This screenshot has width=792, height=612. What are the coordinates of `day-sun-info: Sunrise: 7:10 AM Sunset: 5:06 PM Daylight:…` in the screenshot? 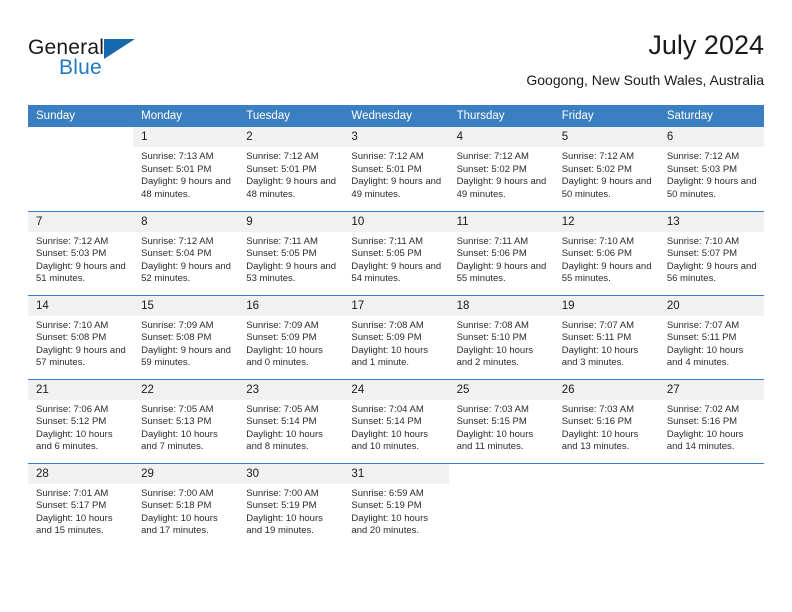 It's located at (606, 259).